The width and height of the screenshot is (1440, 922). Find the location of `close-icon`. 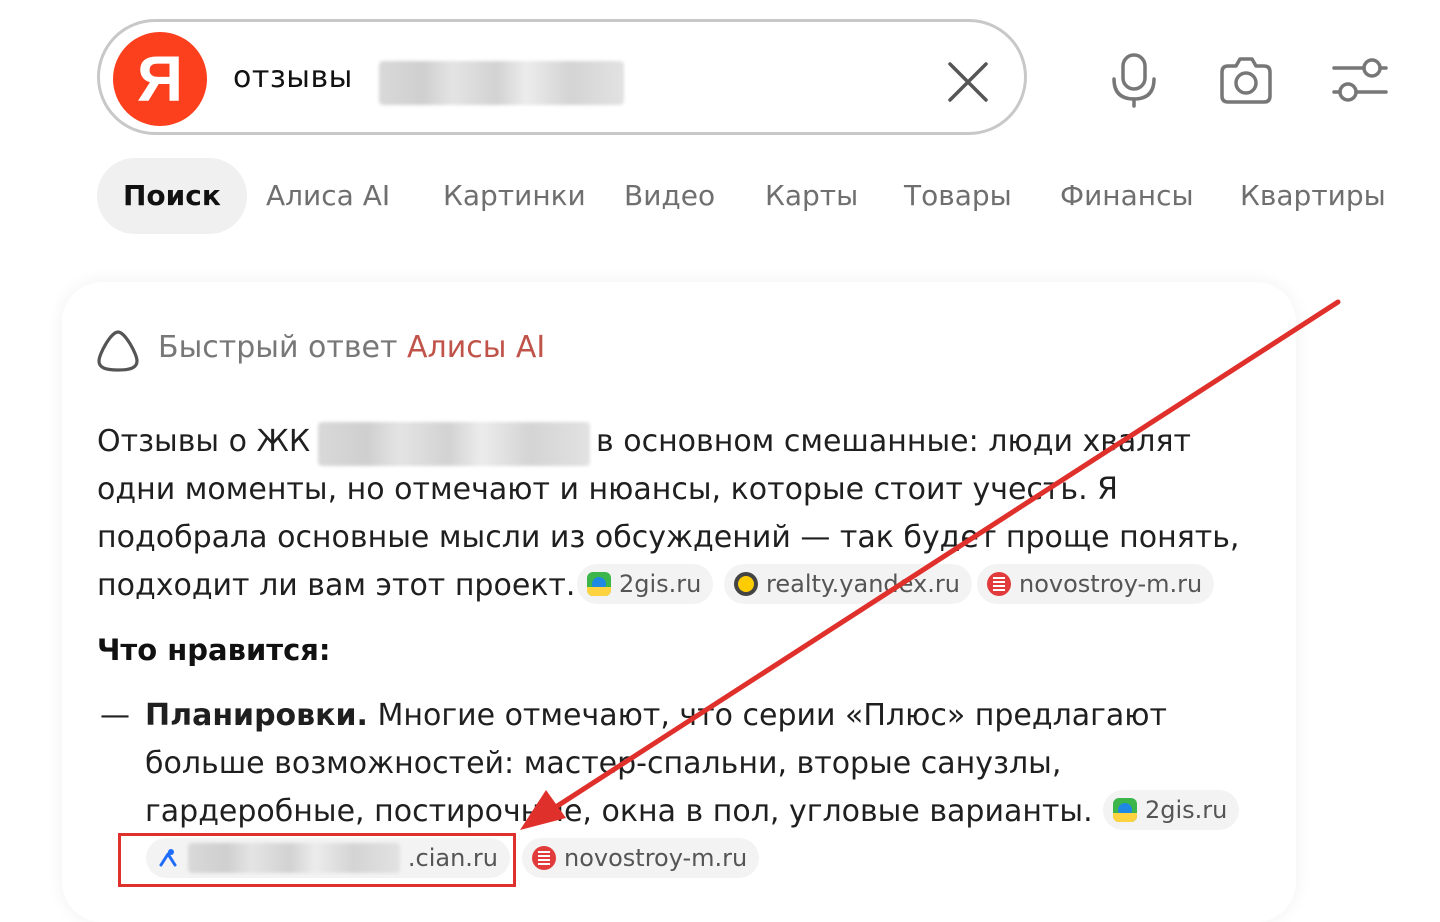

close-icon is located at coordinates (968, 82).